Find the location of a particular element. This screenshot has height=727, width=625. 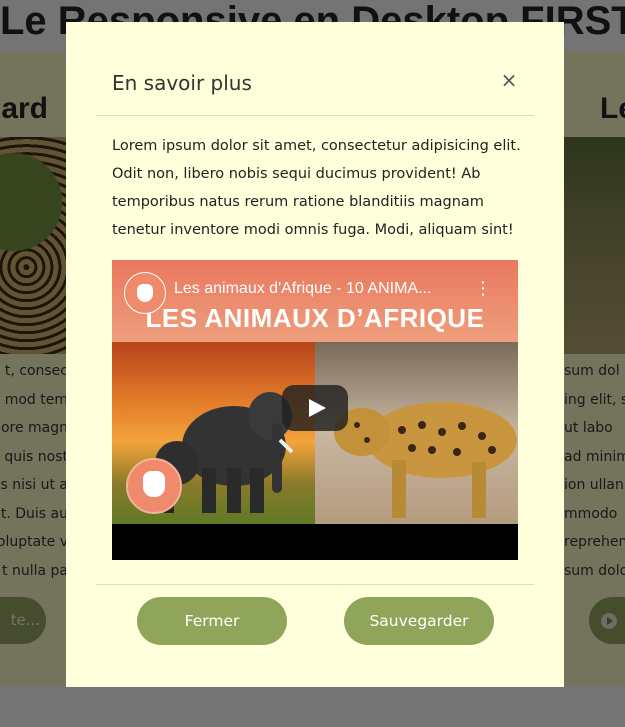

modal-header: En savoir plus × is located at coordinates (315, 87).